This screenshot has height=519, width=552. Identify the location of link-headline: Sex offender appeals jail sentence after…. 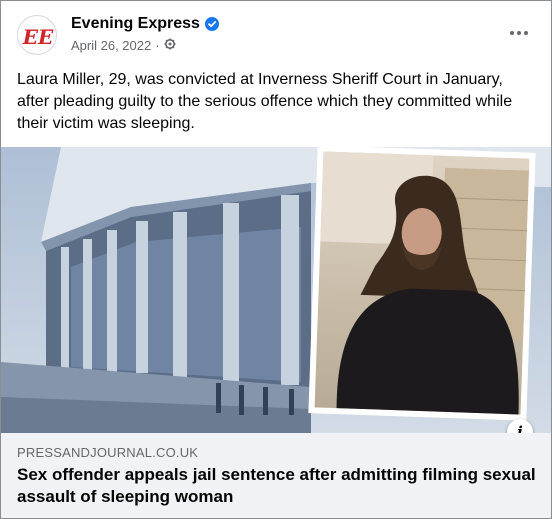
(277, 486).